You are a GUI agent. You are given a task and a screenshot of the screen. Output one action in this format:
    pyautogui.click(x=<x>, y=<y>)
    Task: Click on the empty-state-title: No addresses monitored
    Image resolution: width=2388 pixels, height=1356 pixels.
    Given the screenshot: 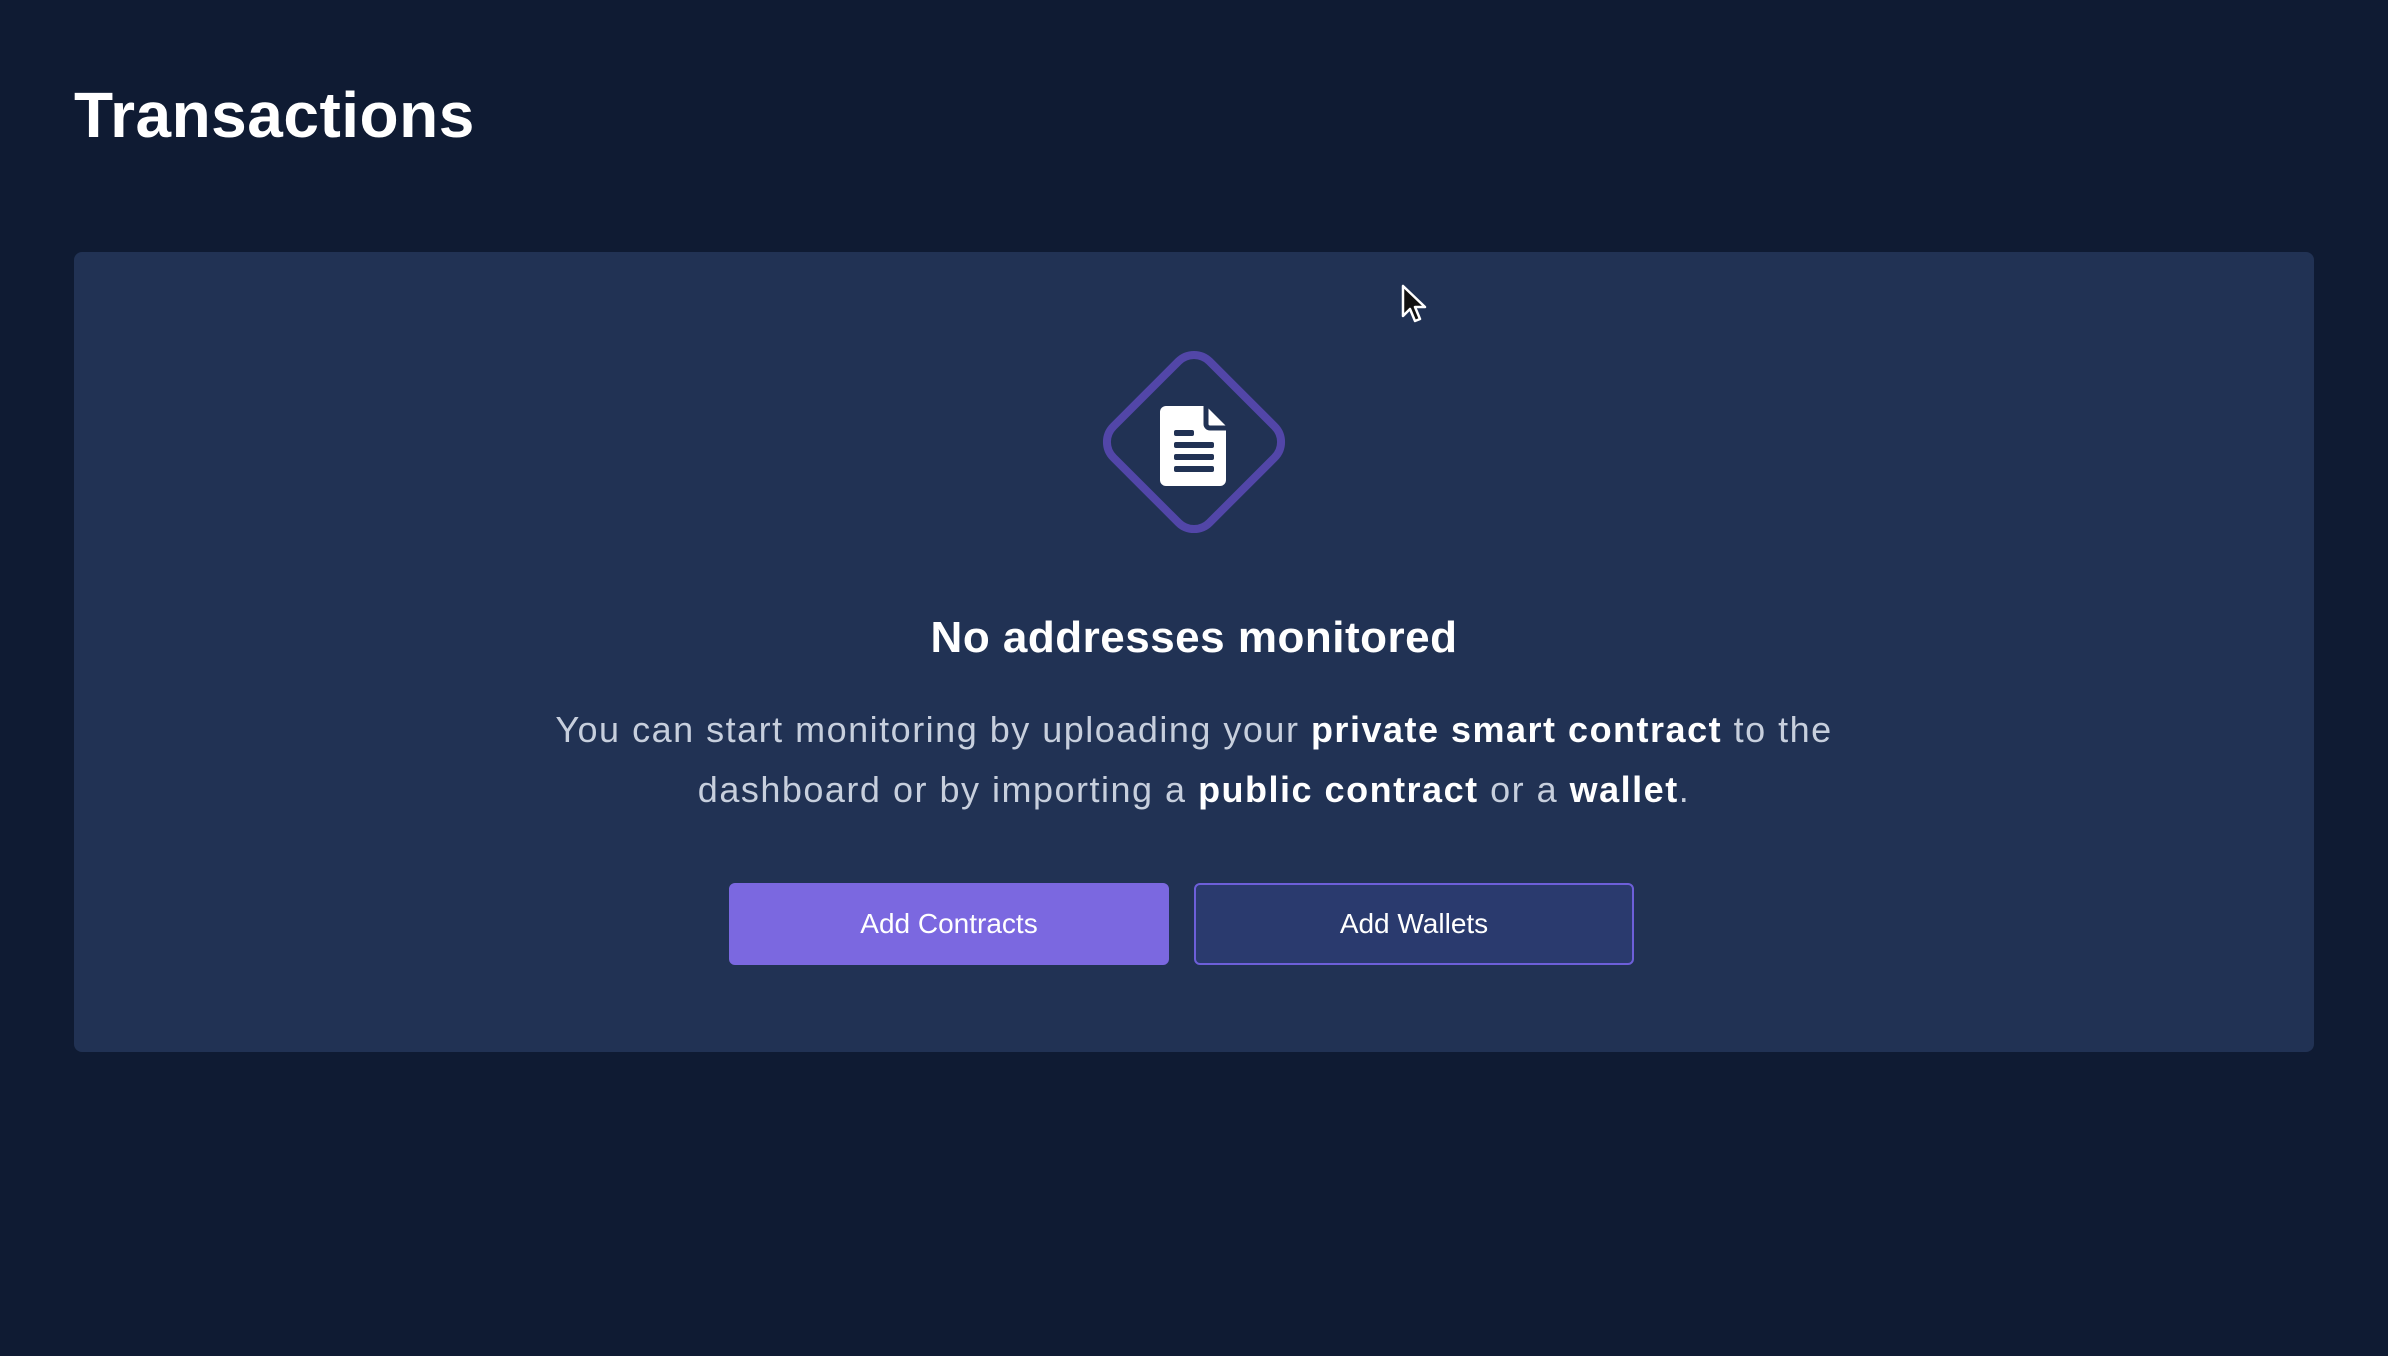 What is the action you would take?
    pyautogui.click(x=1194, y=637)
    